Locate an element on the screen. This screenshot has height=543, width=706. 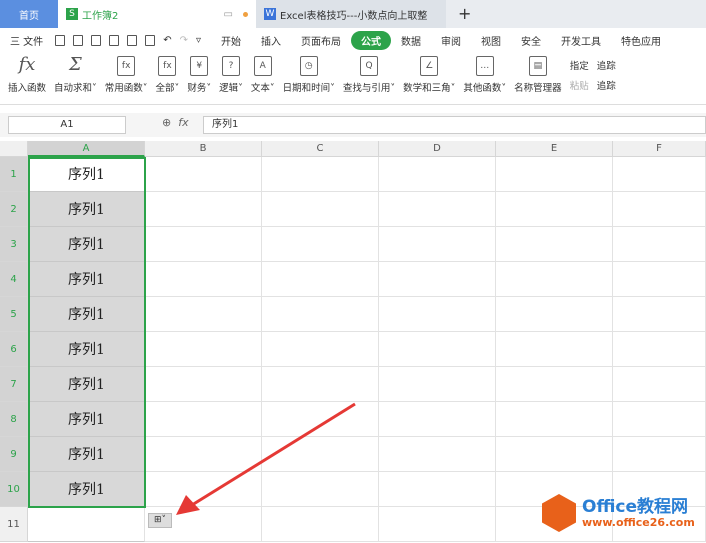
annotation-arrow is located at coordinates (266, 458).